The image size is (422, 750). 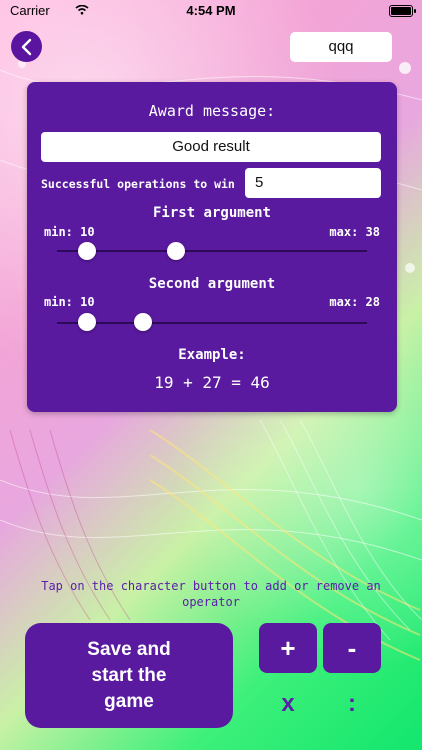 What do you see at coordinates (341, 47) in the screenshot?
I see `game-name-field: qqq` at bounding box center [341, 47].